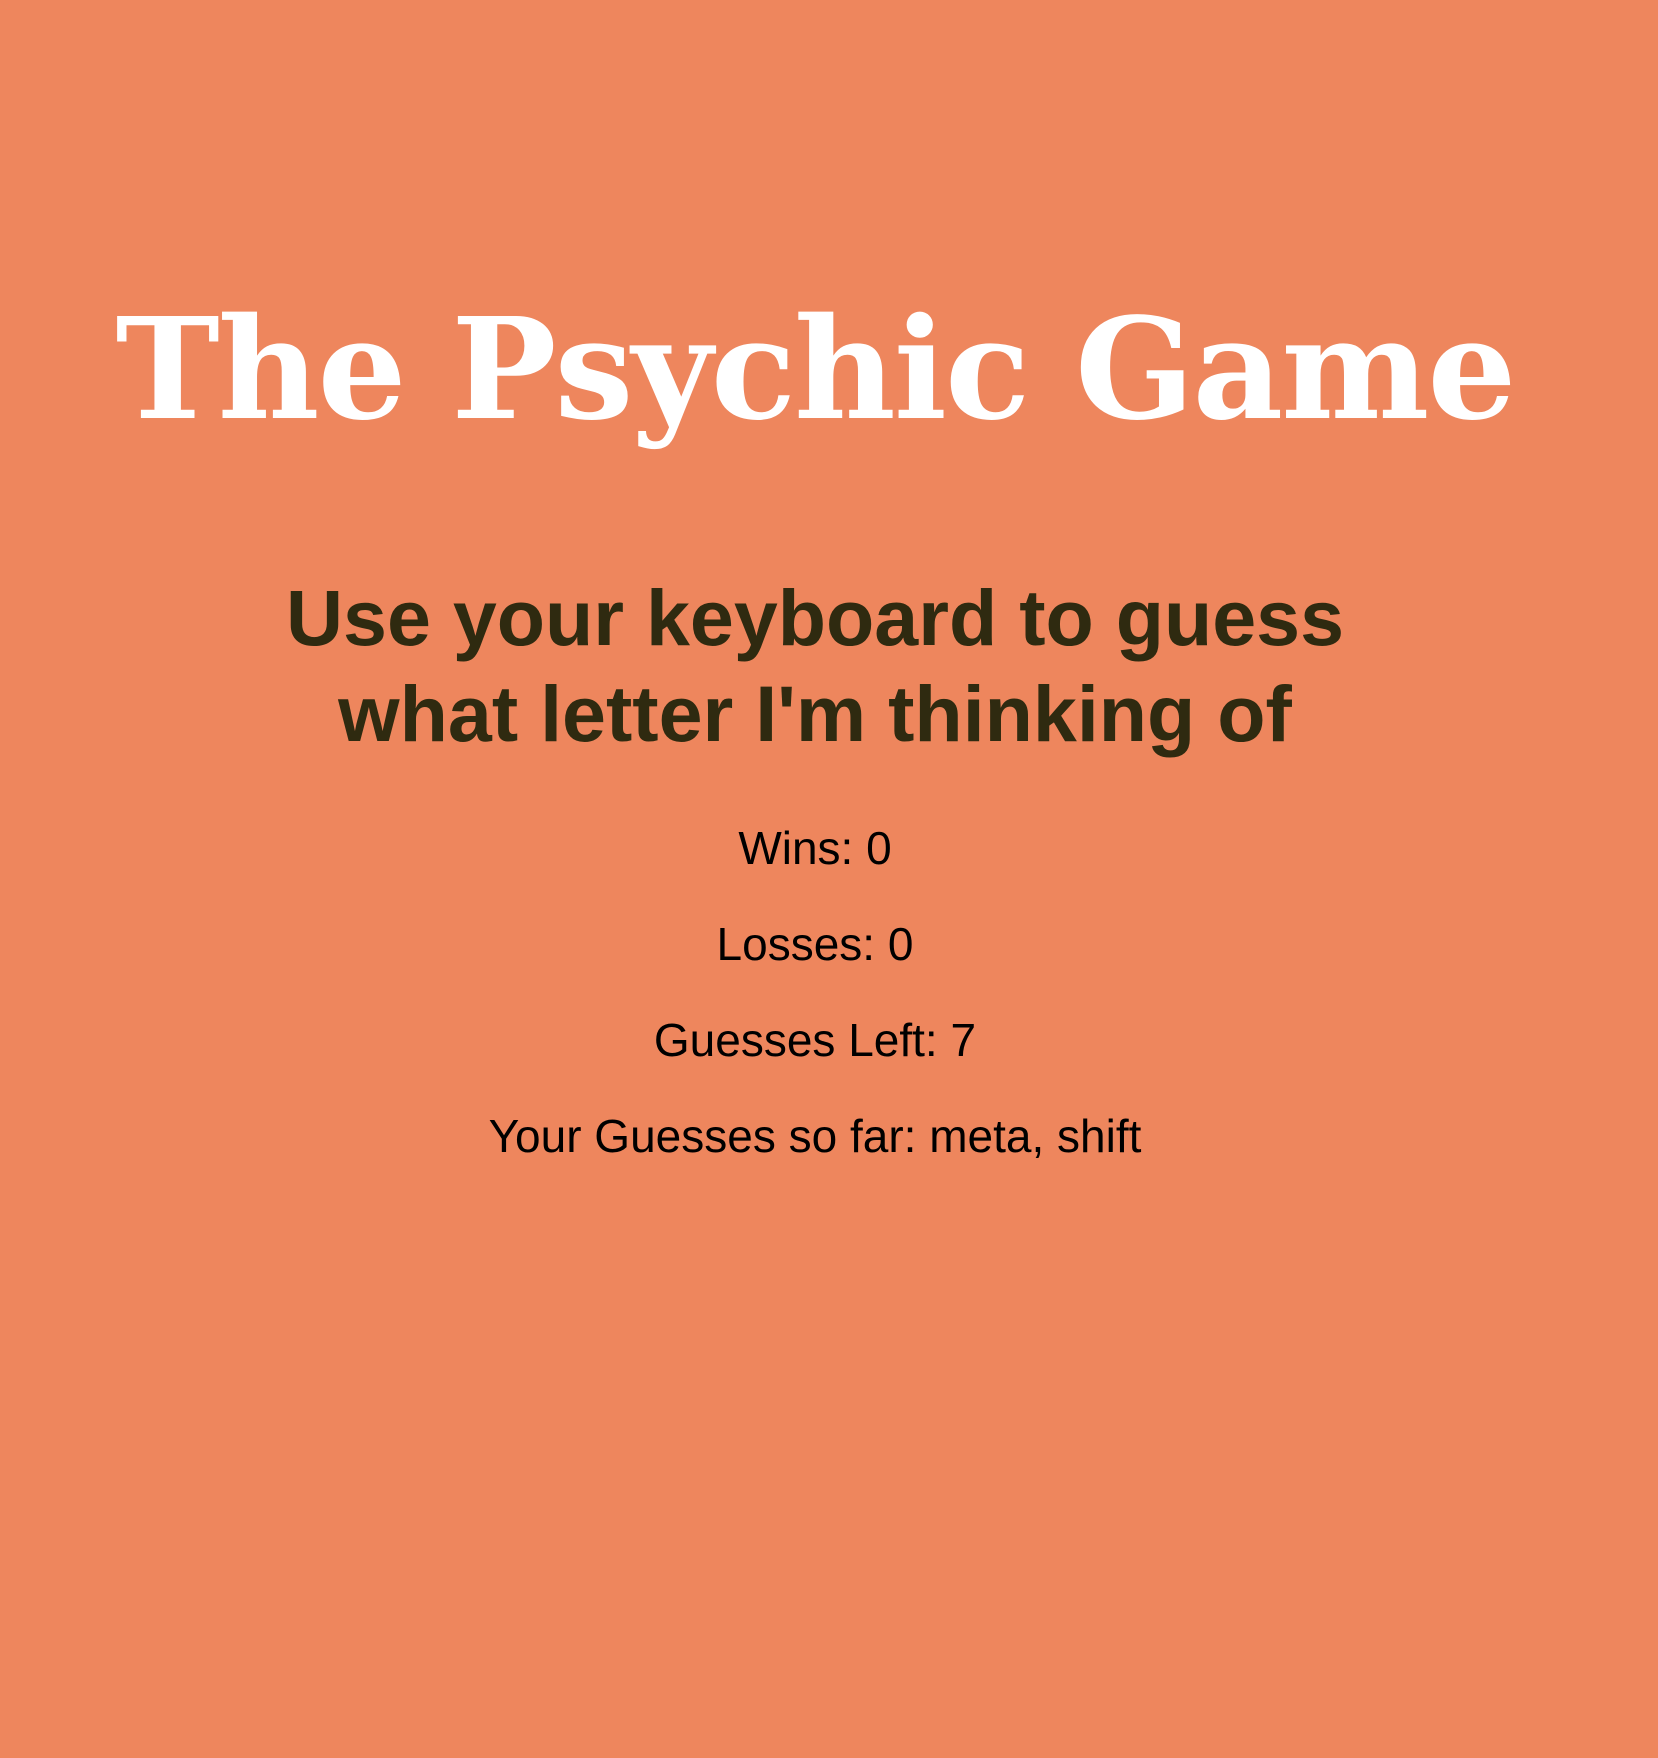  Describe the element at coordinates (963, 1040) in the screenshot. I see `guesses-left-value: 7` at that location.